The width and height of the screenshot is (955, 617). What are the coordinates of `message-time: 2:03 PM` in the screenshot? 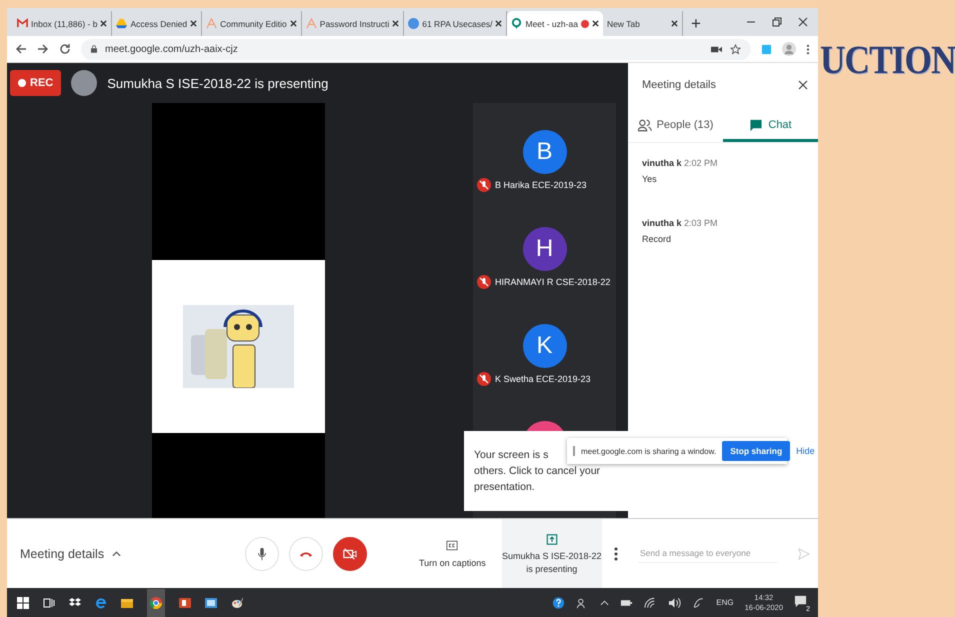 It's located at (701, 223).